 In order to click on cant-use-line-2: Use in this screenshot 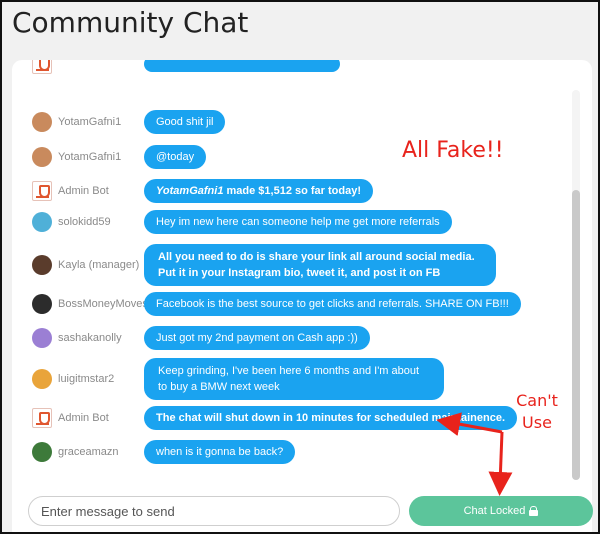, I will do `click(537, 422)`.